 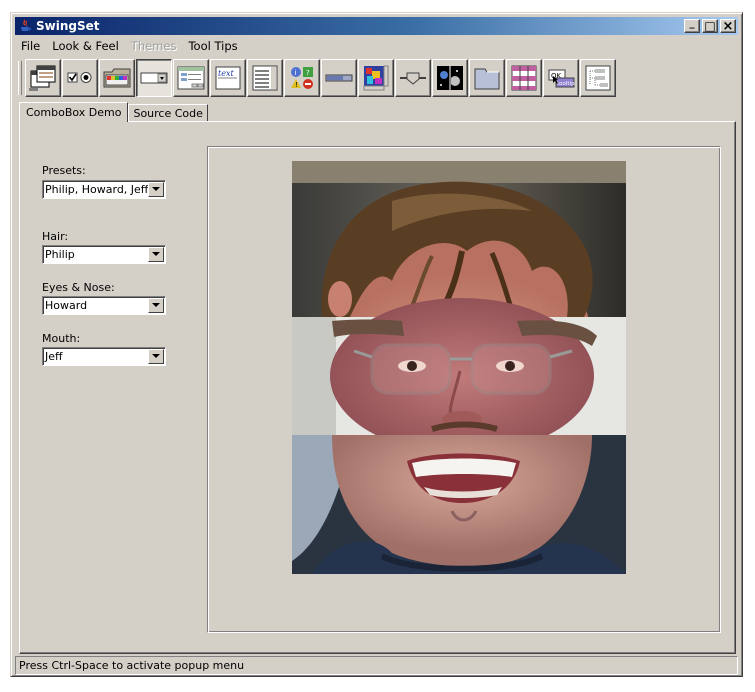 What do you see at coordinates (66, 305) in the screenshot?
I see `eyes-nose-value: Howard` at bounding box center [66, 305].